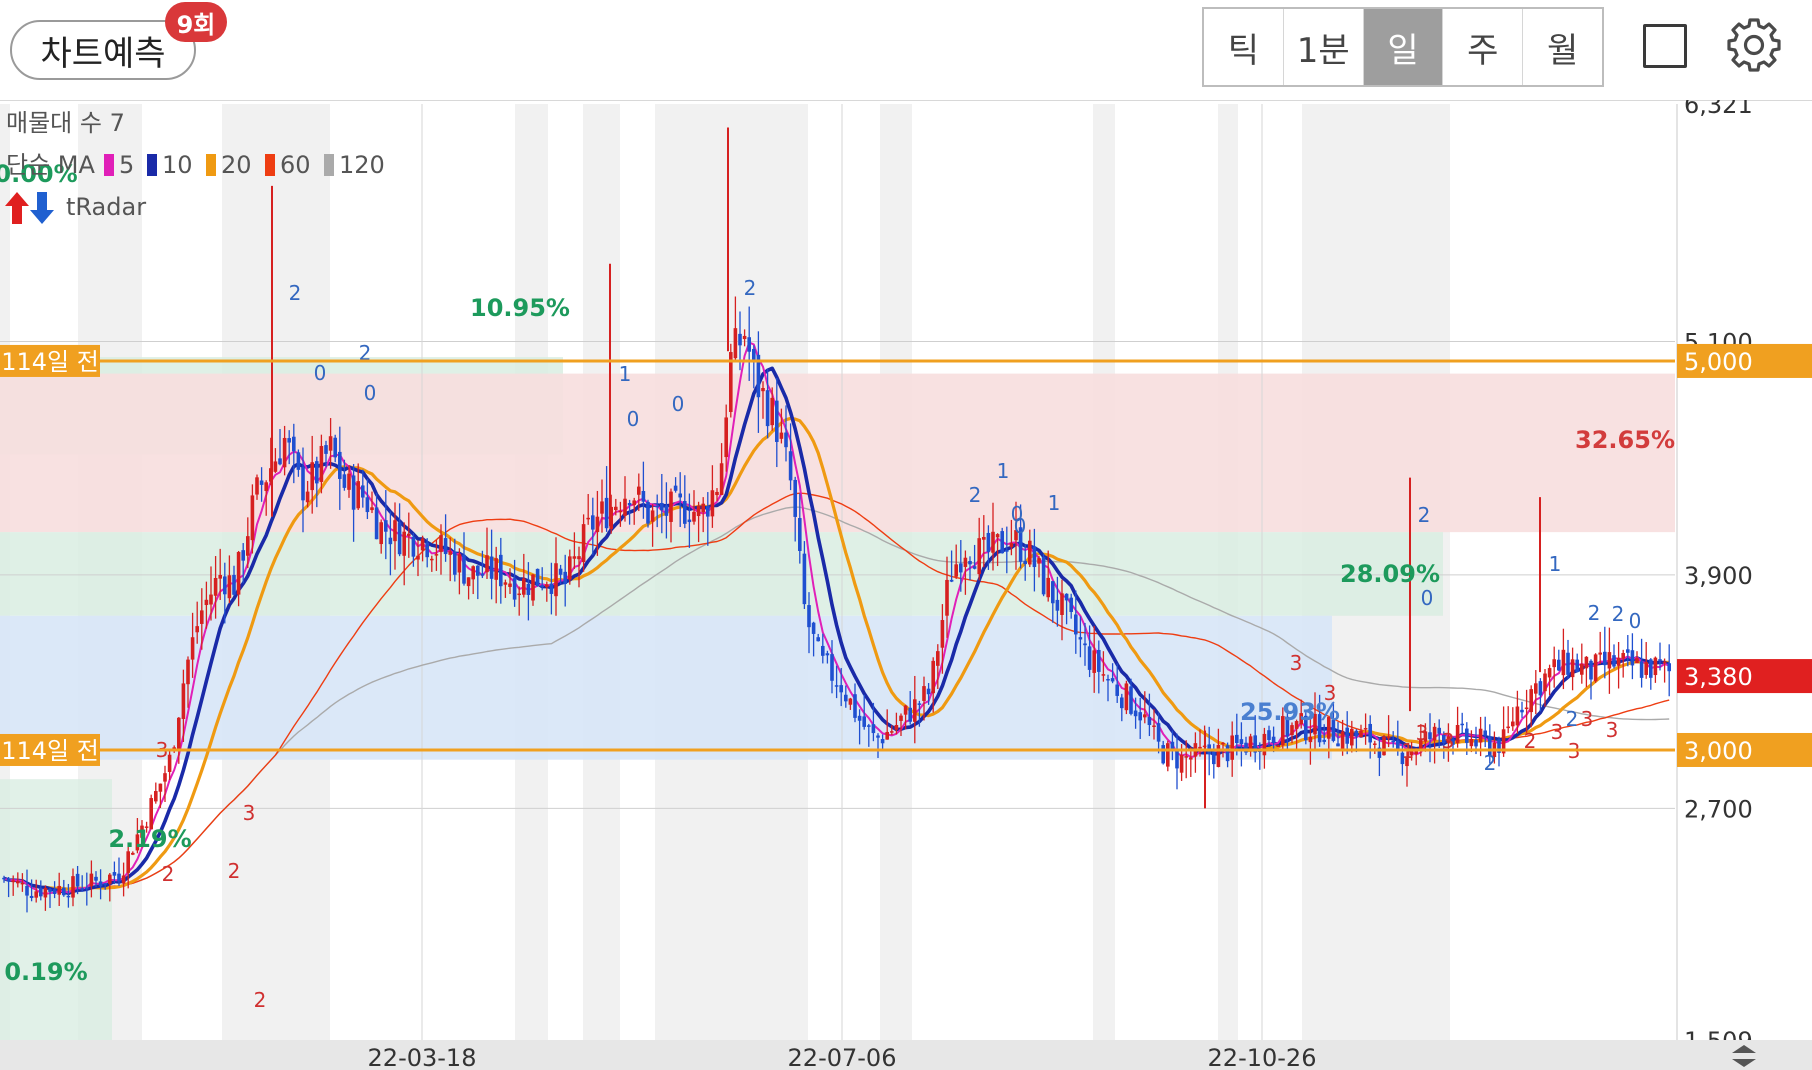  I want to click on tab-1min: 1분, so click(1324, 47).